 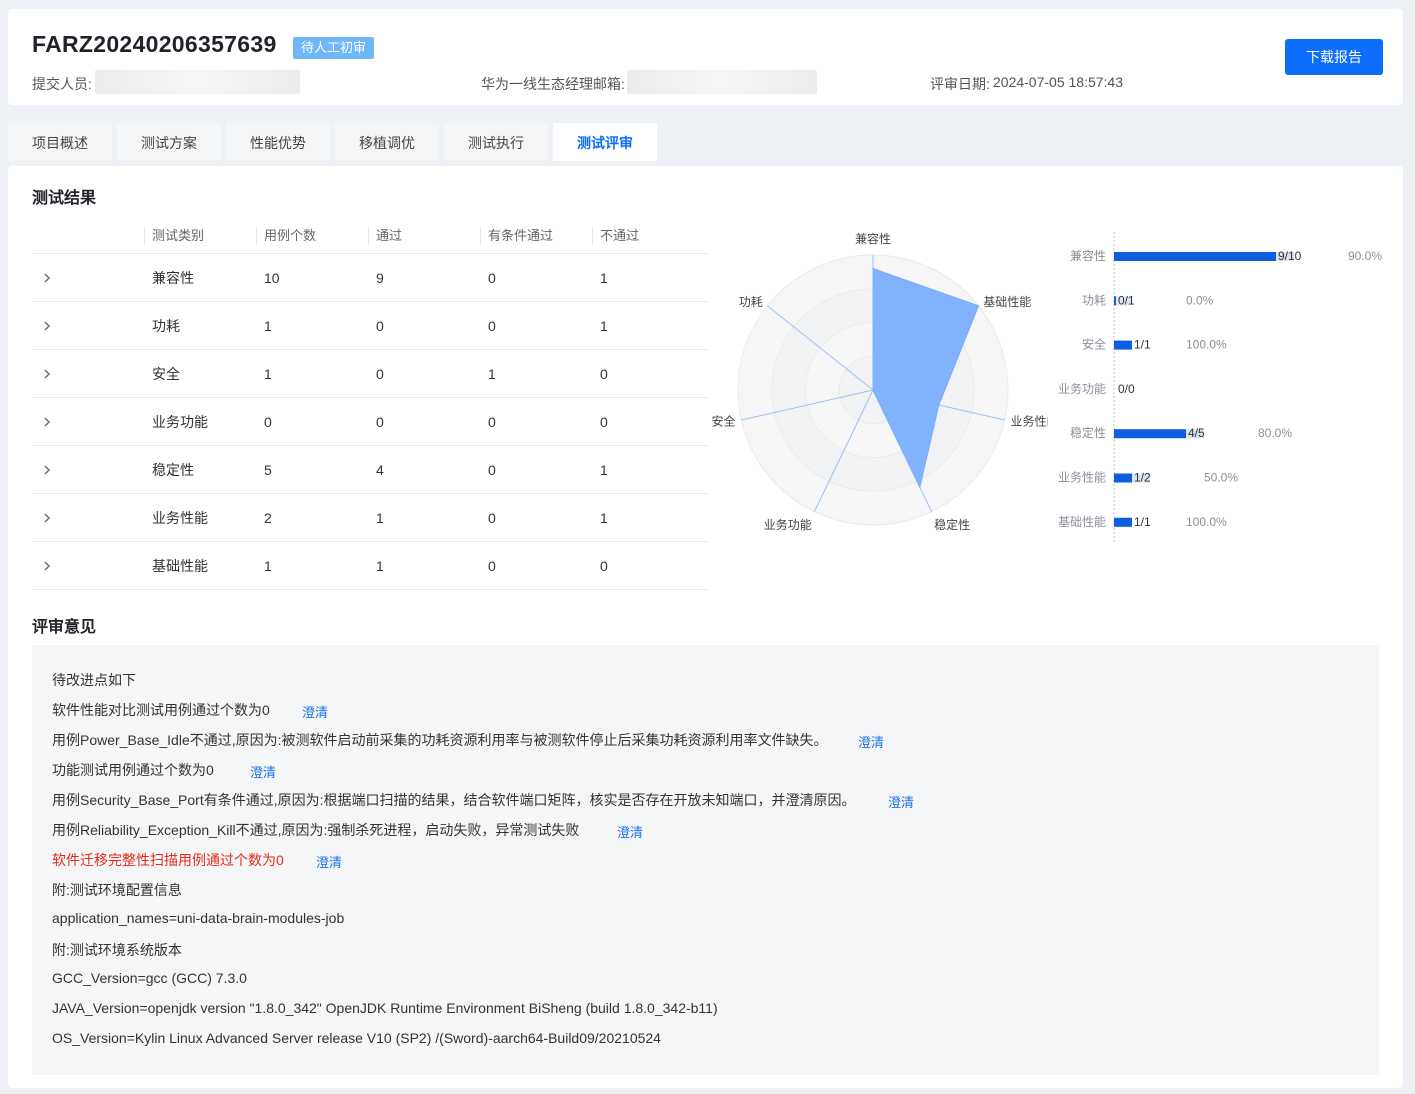 What do you see at coordinates (369, 326) in the screenshot?
I see `table-row: 功耗 1 0 0 1` at bounding box center [369, 326].